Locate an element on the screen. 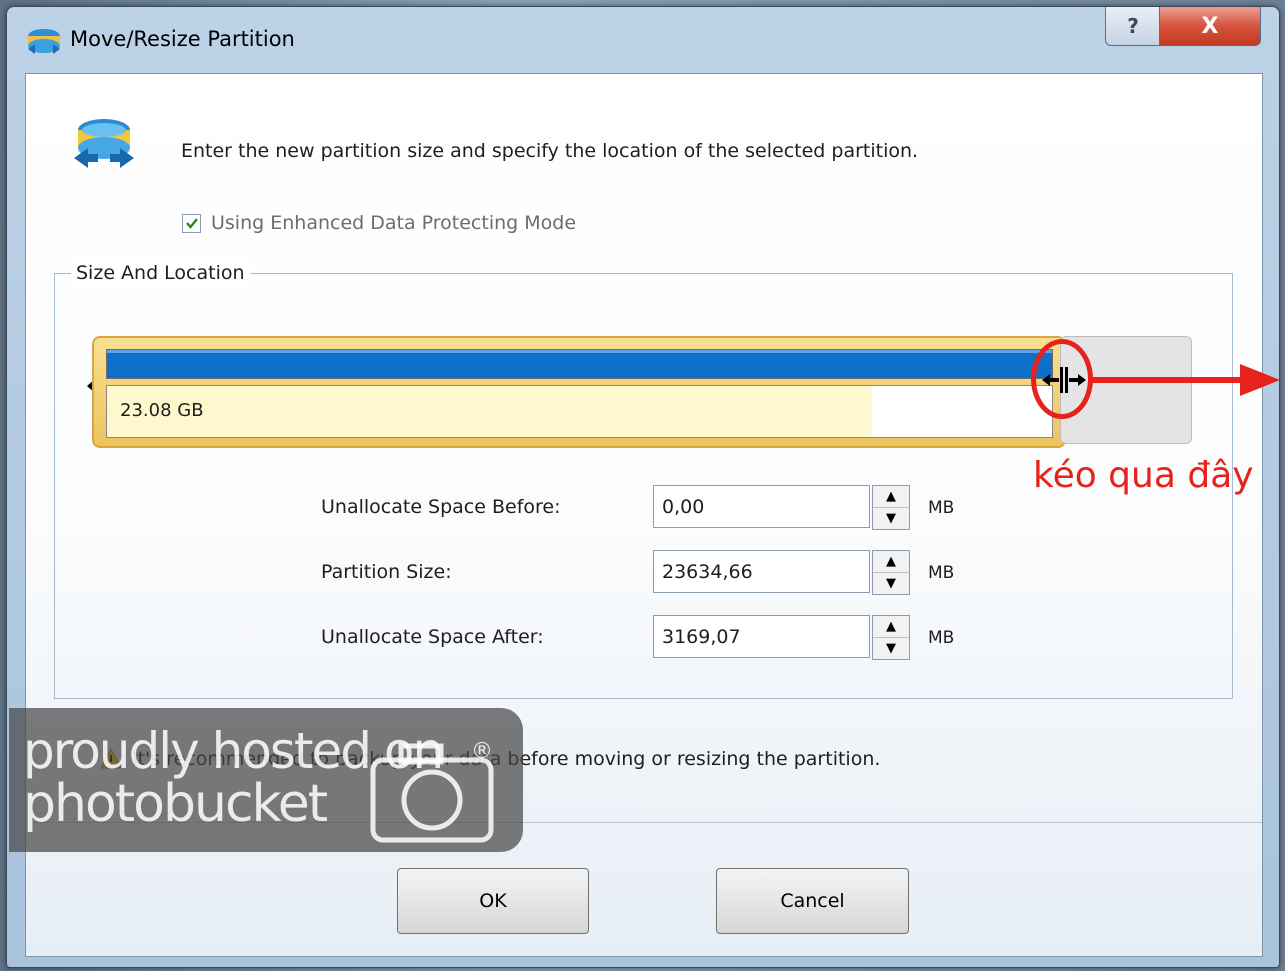 This screenshot has height=971, width=1285. checkmark-icon is located at coordinates (191, 223).